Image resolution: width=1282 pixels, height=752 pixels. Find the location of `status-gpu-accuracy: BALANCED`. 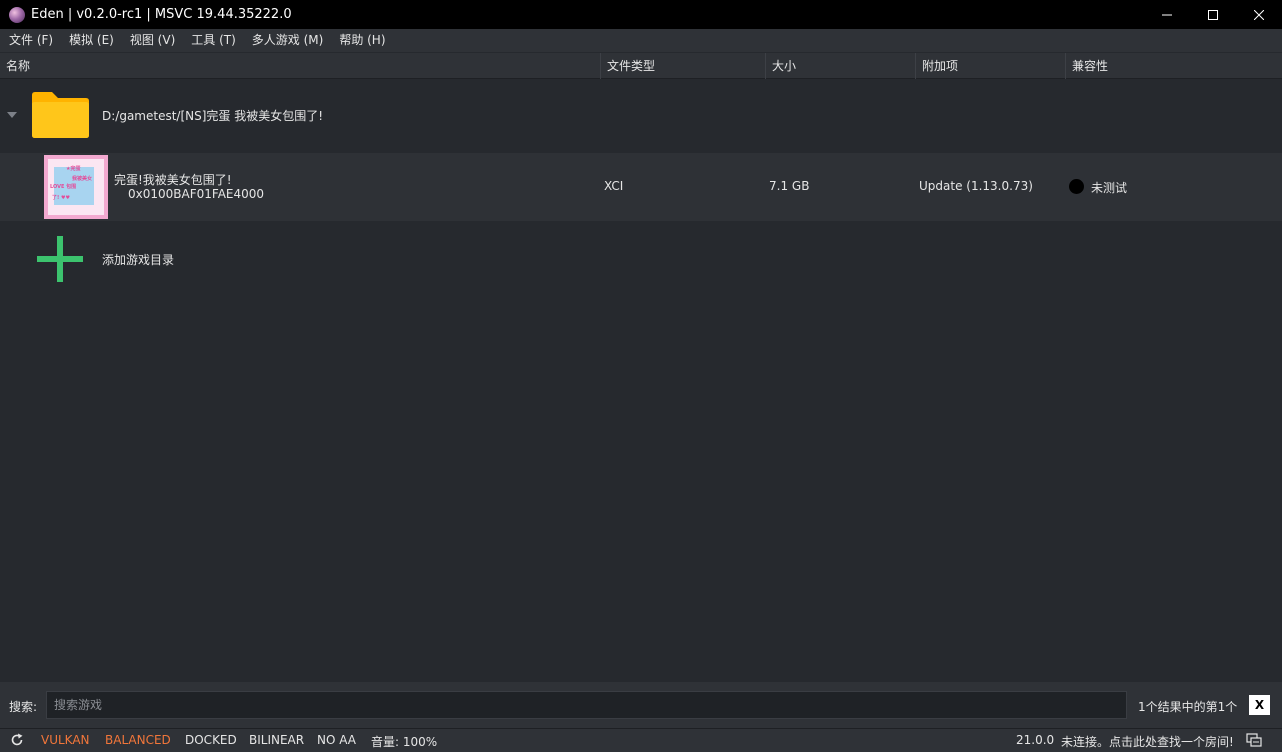

status-gpu-accuracy: BALANCED is located at coordinates (138, 740).